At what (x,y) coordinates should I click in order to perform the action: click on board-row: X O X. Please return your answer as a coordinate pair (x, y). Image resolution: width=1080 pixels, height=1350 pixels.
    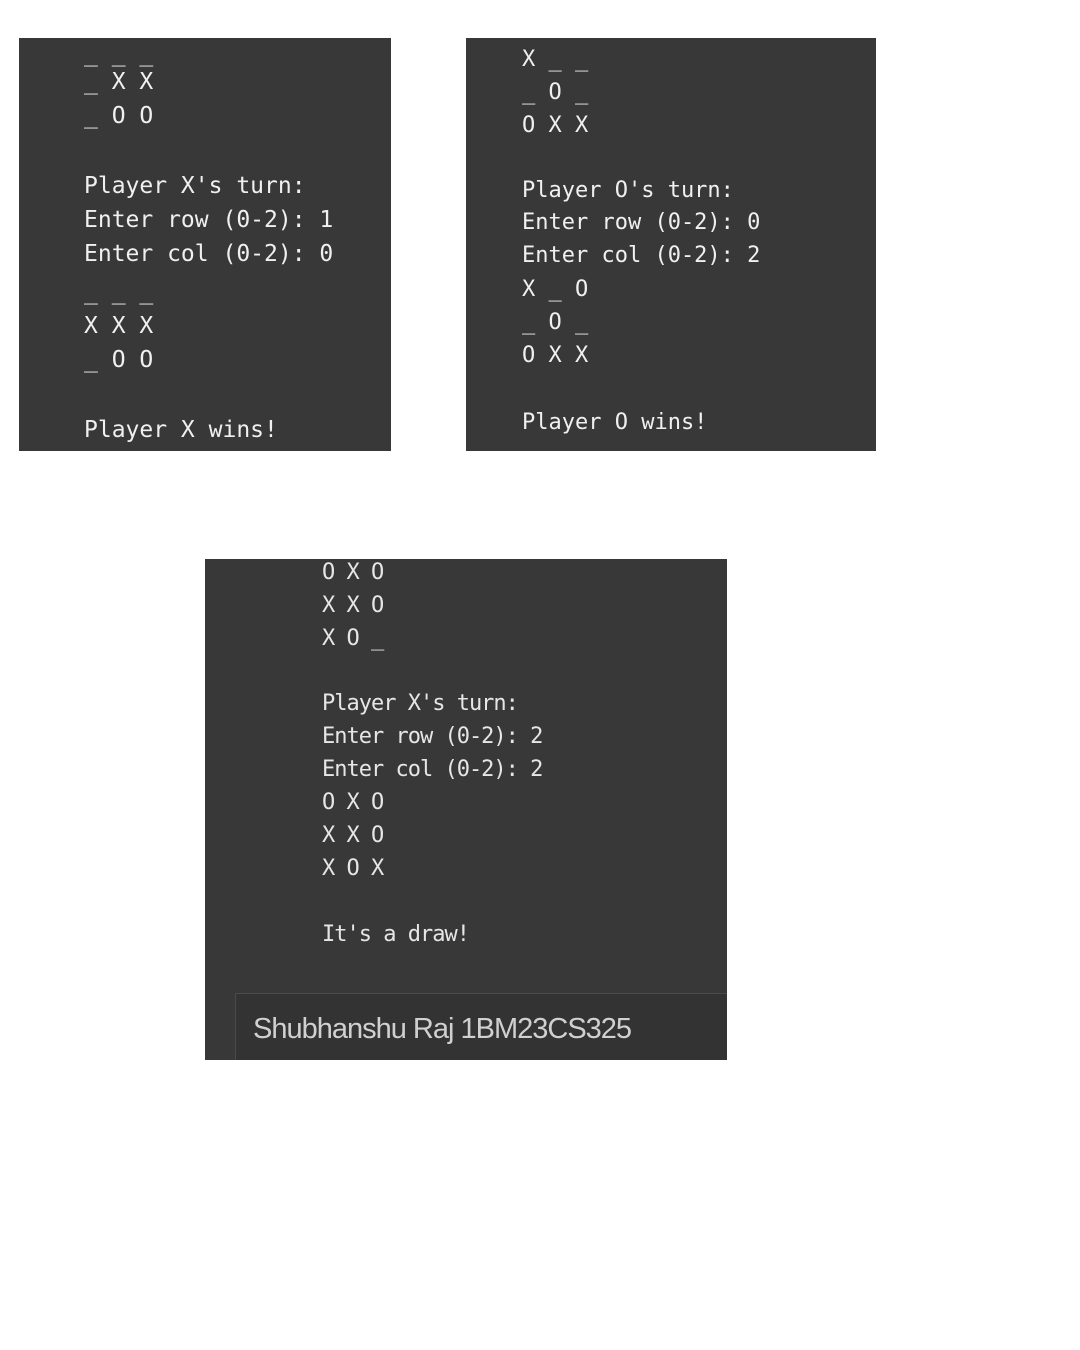
    Looking at the image, I should click on (353, 868).